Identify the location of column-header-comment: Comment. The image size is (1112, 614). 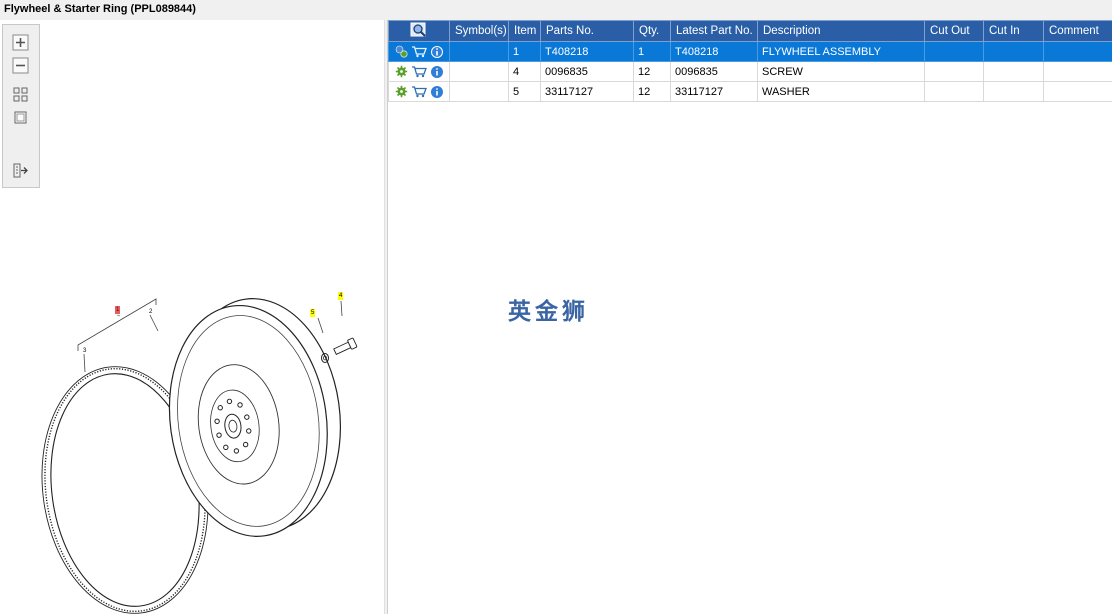
(1077, 31).